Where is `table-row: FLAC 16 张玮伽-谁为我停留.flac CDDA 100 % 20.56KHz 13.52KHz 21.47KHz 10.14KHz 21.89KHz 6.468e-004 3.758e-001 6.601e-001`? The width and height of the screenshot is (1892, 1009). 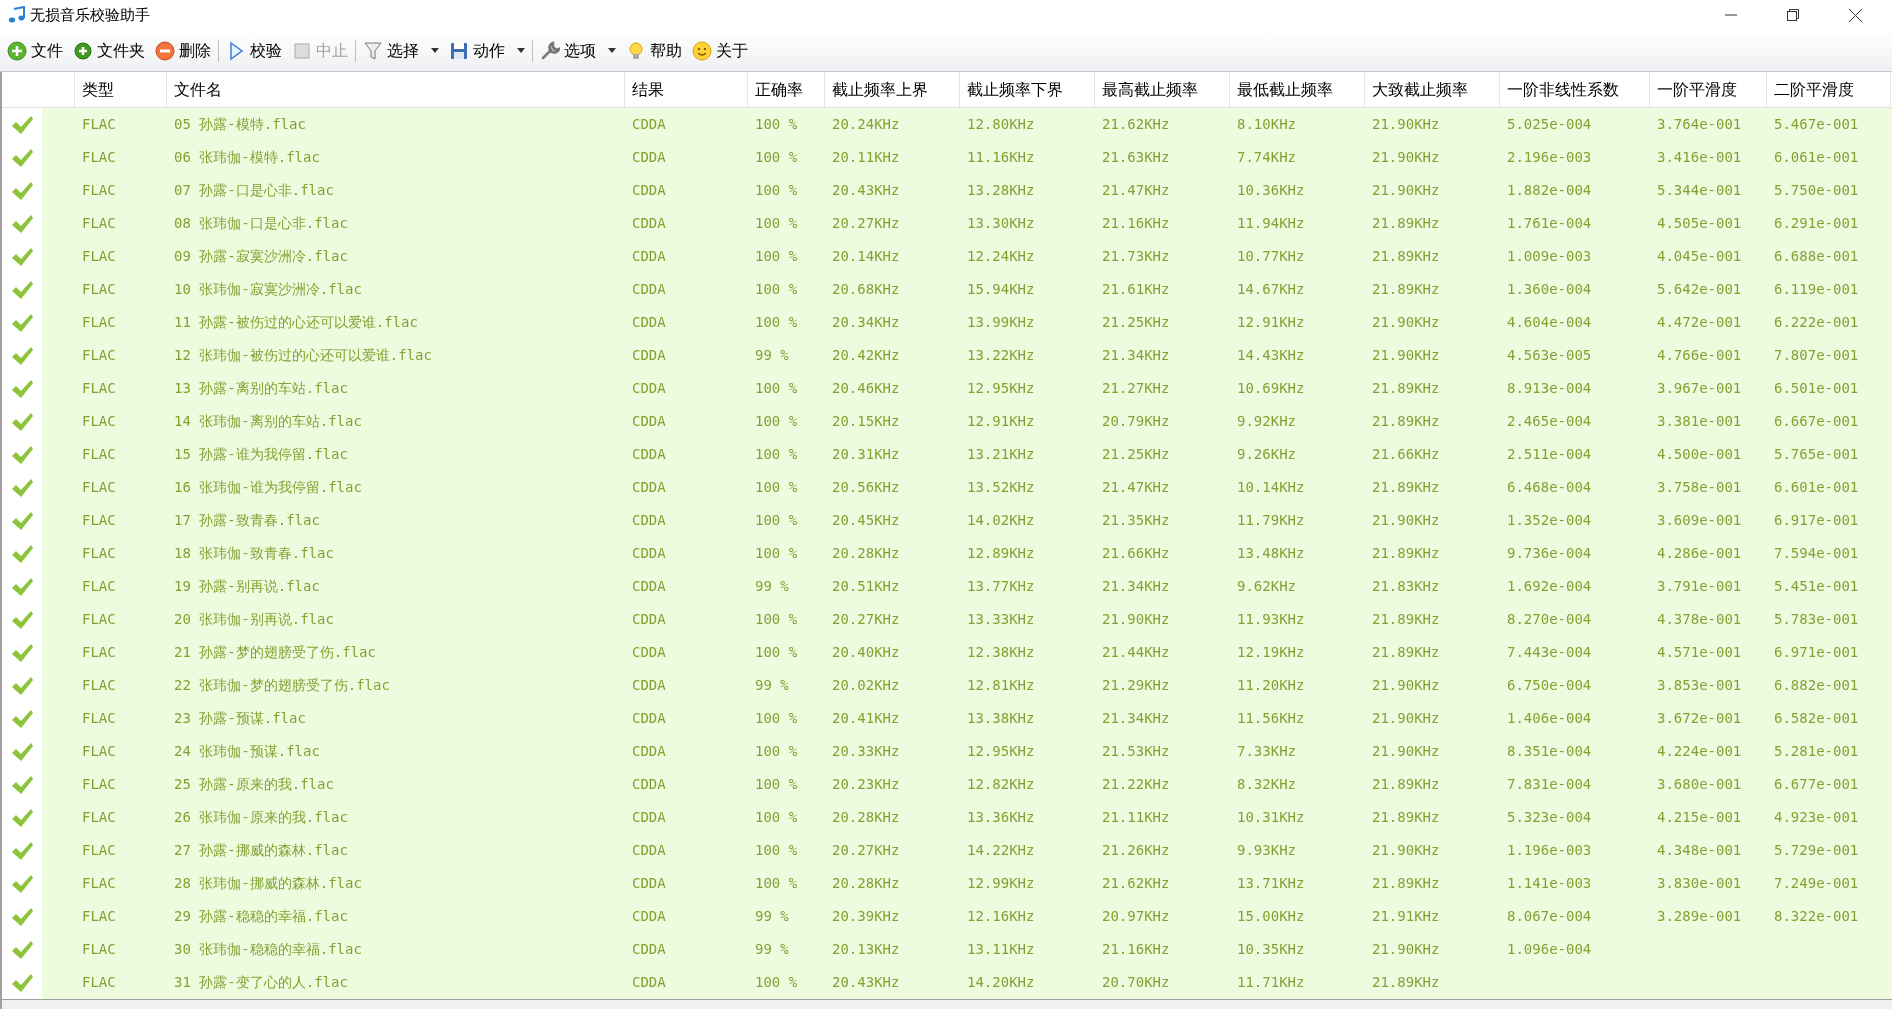
table-row: FLAC 16 张玮伽-谁为我停留.flac CDDA 100 % 20.56KHz 13.52KHz 21.47KHz 10.14KHz 21.89KHz 6.468e-004 3.758e-001 6.601e-001 is located at coordinates (967, 487).